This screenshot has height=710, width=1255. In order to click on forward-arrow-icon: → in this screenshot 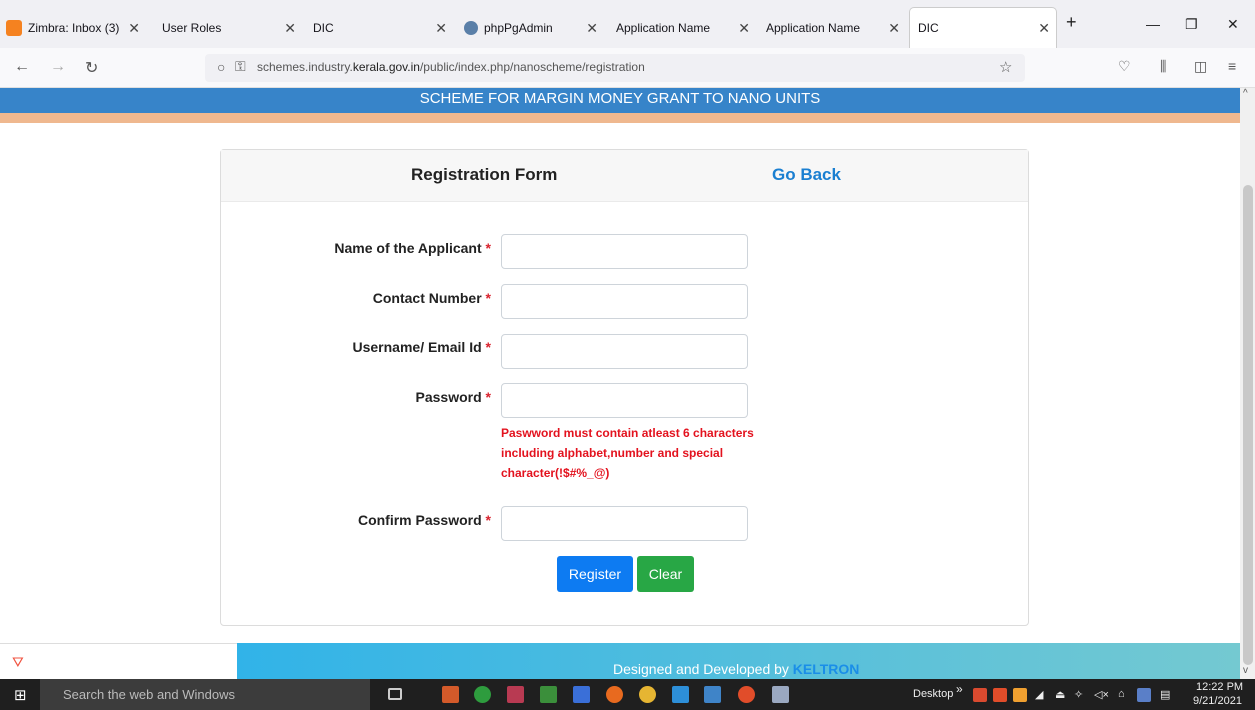, I will do `click(58, 67)`.